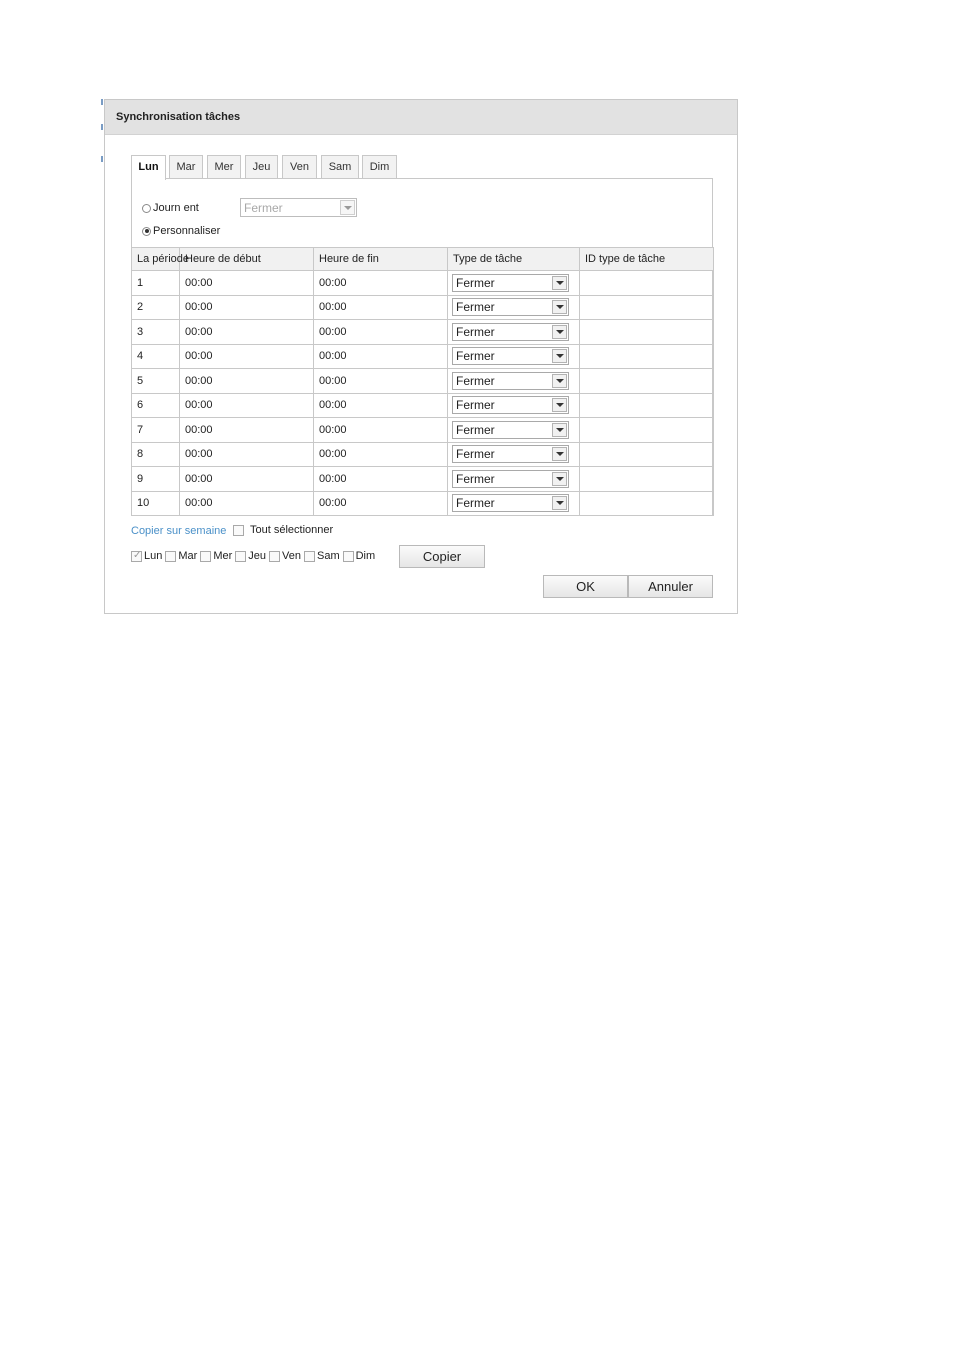 The height and width of the screenshot is (1350, 954). I want to click on copy-button: Copier, so click(442, 556).